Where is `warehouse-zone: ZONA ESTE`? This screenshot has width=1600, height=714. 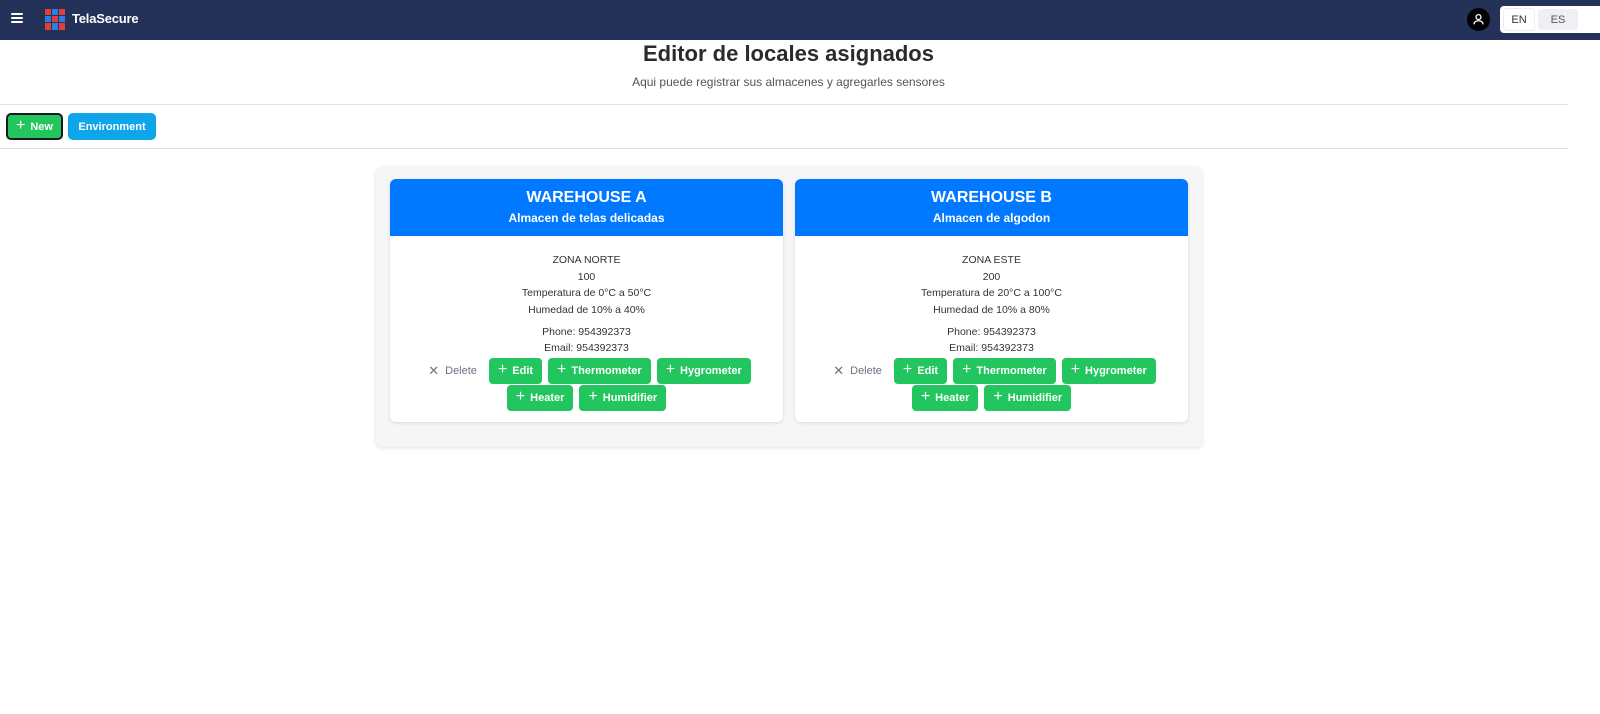 warehouse-zone: ZONA ESTE is located at coordinates (991, 260).